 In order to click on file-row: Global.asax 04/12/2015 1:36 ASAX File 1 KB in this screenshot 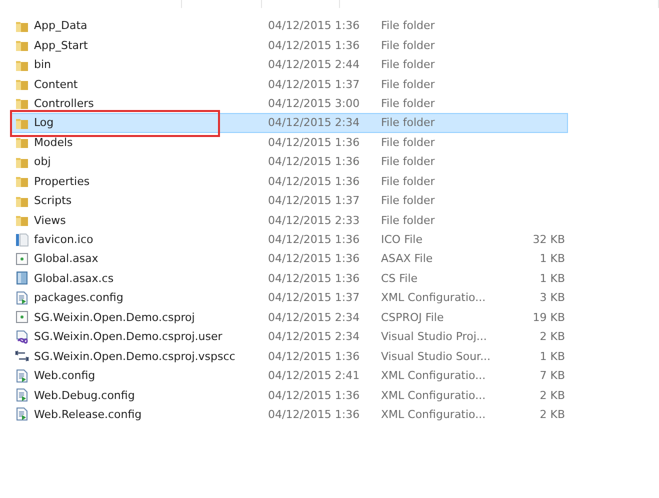, I will do `click(289, 259)`.